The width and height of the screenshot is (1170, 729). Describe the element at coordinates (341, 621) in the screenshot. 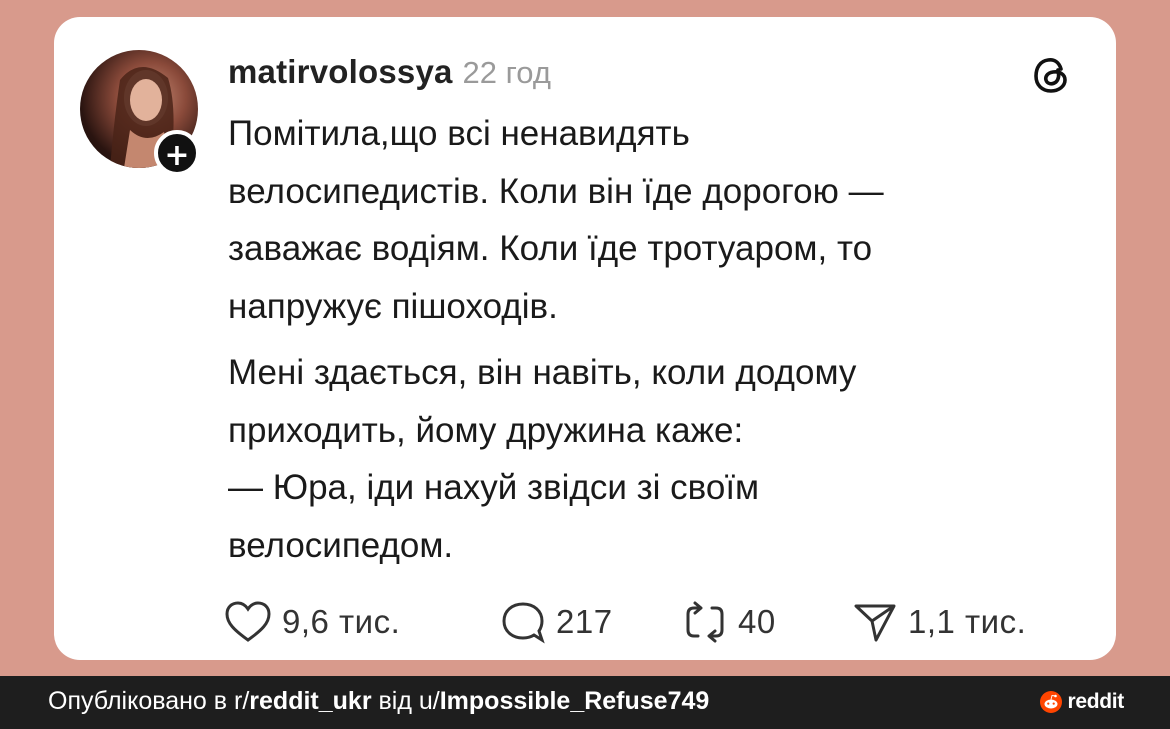

I see `like-count: 9,6 тис.` at that location.